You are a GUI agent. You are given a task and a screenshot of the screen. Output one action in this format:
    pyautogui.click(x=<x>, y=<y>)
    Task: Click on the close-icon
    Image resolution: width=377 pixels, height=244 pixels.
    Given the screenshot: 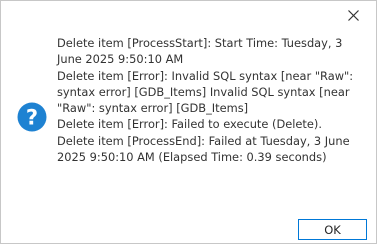 What is the action you would take?
    pyautogui.click(x=353, y=15)
    